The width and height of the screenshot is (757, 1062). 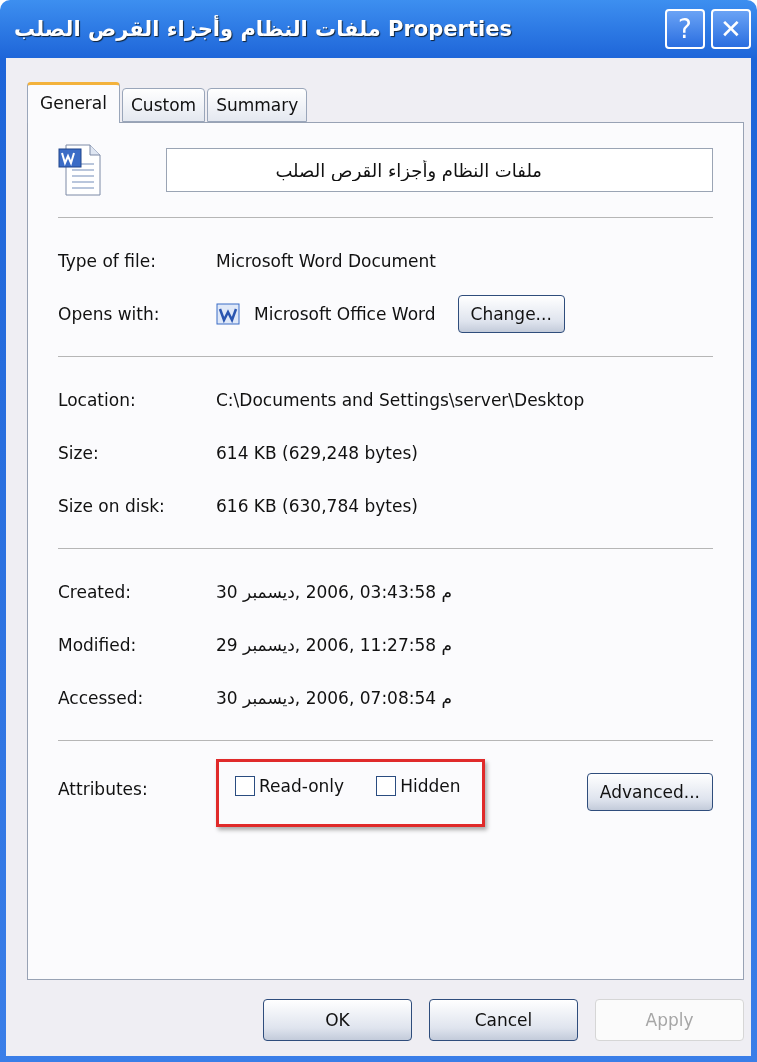 I want to click on dialog-button: OK, so click(x=337, y=1020).